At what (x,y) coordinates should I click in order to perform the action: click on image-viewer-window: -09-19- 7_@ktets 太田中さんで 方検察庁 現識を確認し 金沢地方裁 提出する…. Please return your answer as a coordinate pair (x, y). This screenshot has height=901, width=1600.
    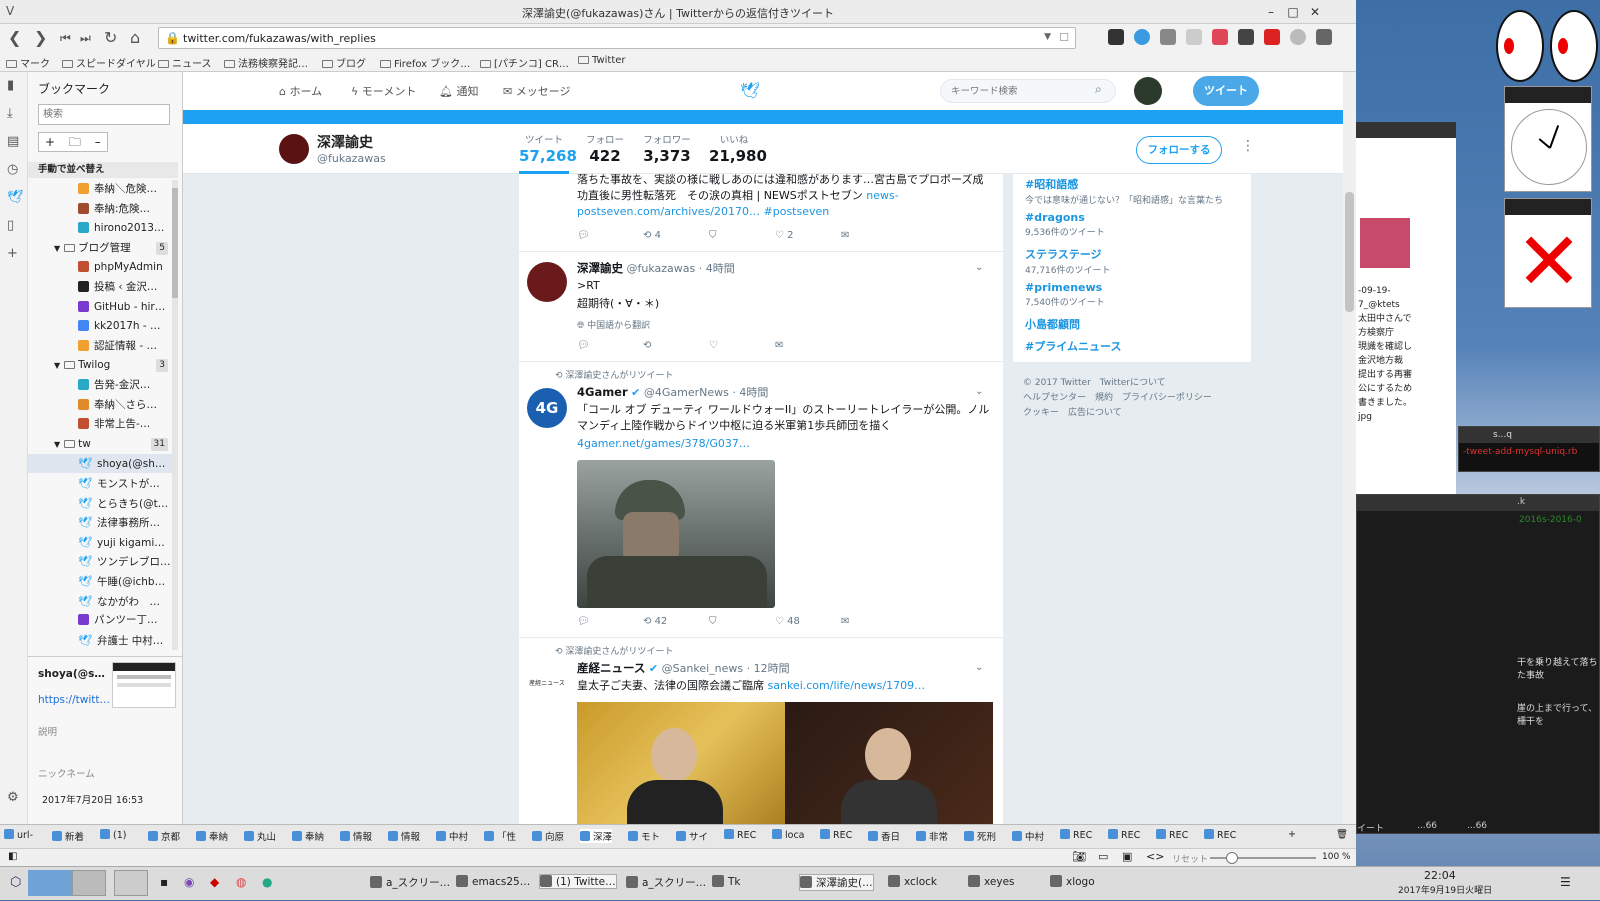
    Looking at the image, I should click on (1406, 312).